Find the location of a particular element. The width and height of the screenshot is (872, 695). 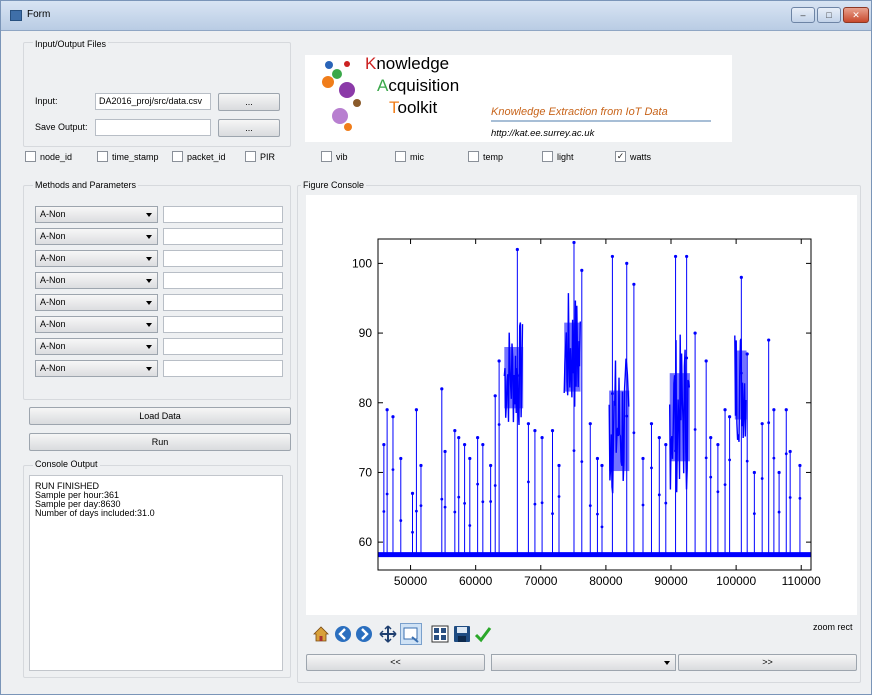

subplots-icon is located at coordinates (440, 634).